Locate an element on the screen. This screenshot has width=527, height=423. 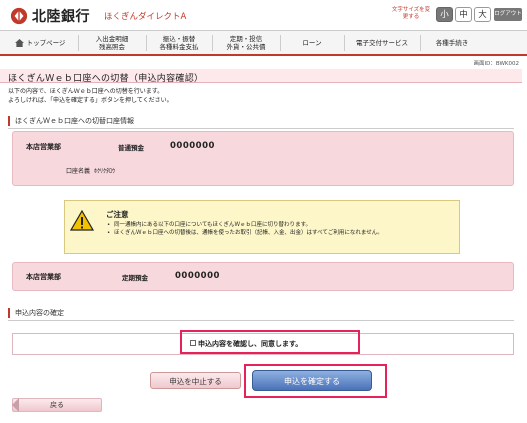
caution-title: ご注意 is located at coordinates (117, 214).